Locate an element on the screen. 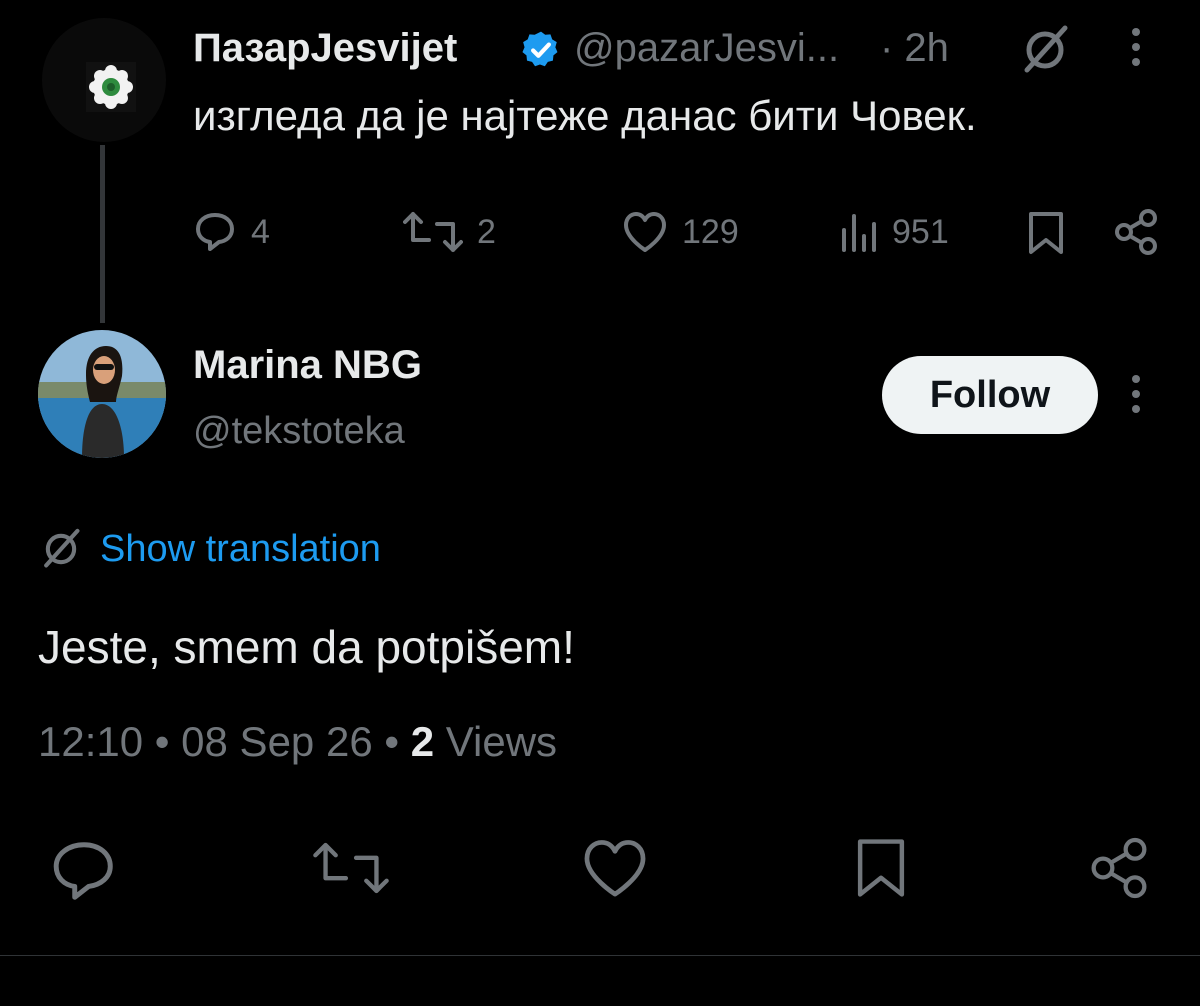 This screenshot has height=1006, width=1200. flower-logo-icon is located at coordinates (111, 87).